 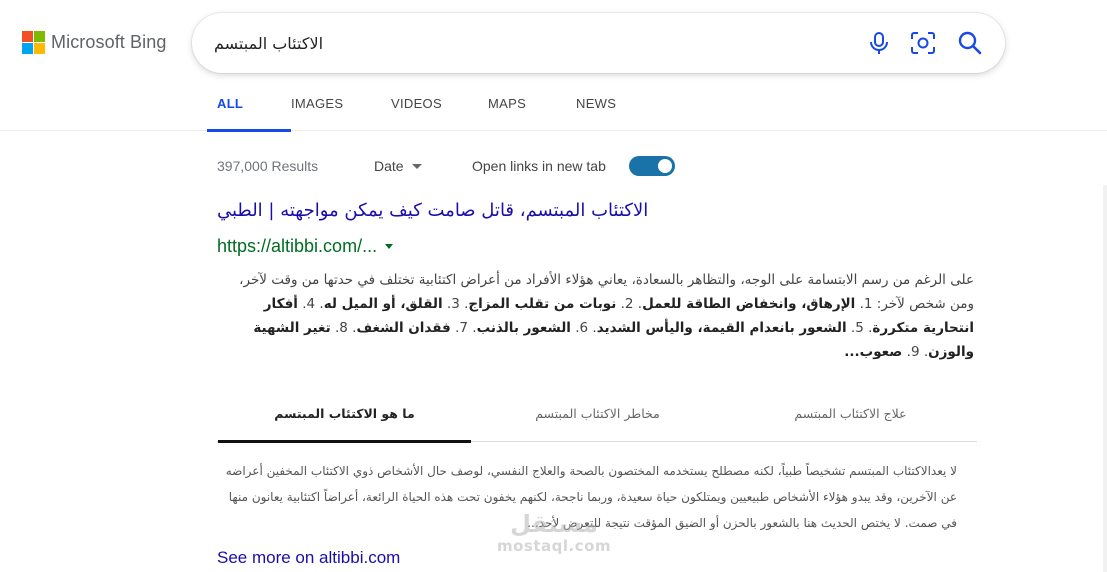 What do you see at coordinates (606, 109) in the screenshot?
I see `tab-news: NEWS` at bounding box center [606, 109].